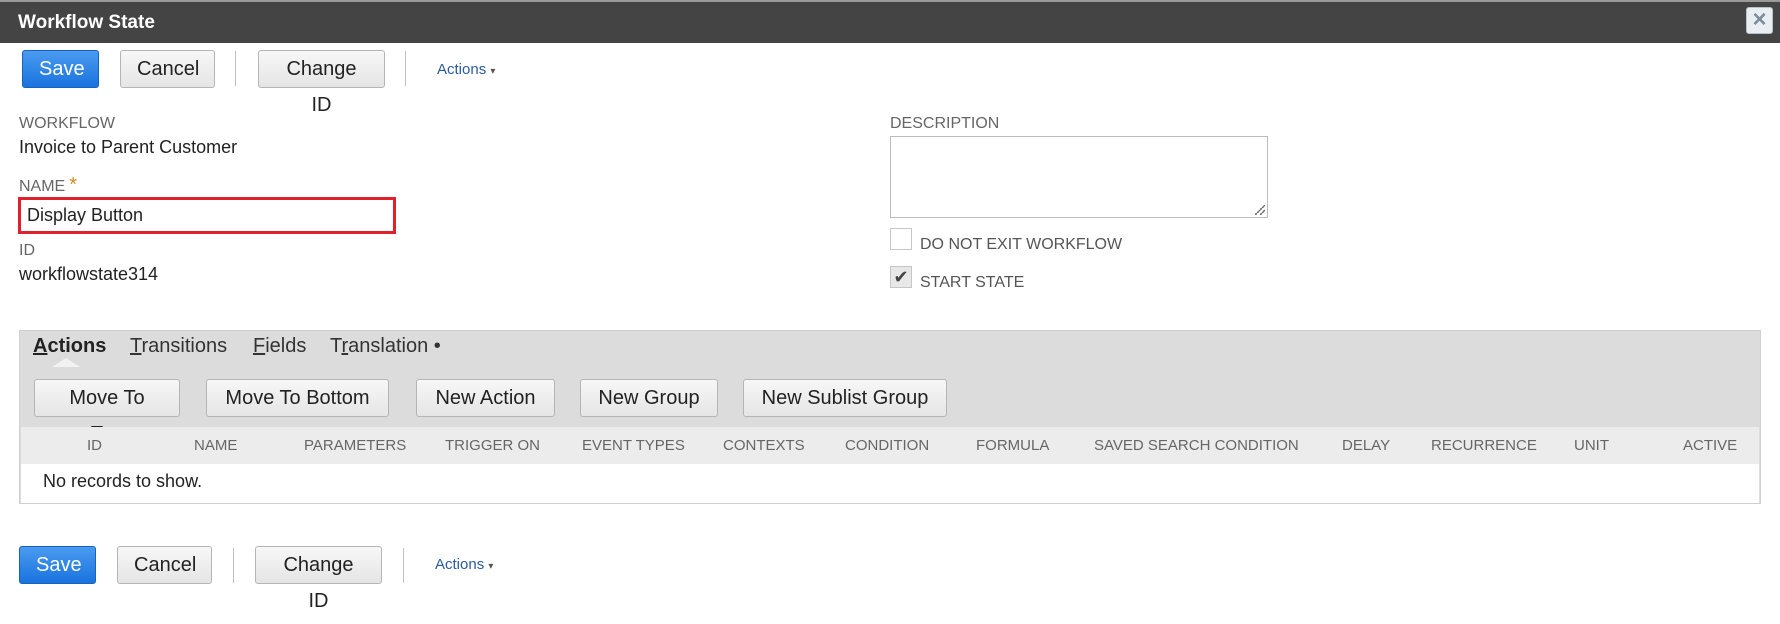  Describe the element at coordinates (42, 186) in the screenshot. I see `name-label-text: NAME` at that location.